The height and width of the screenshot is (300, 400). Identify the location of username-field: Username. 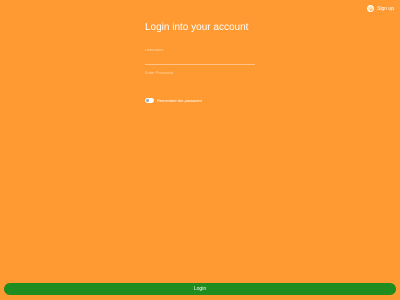
(200, 56).